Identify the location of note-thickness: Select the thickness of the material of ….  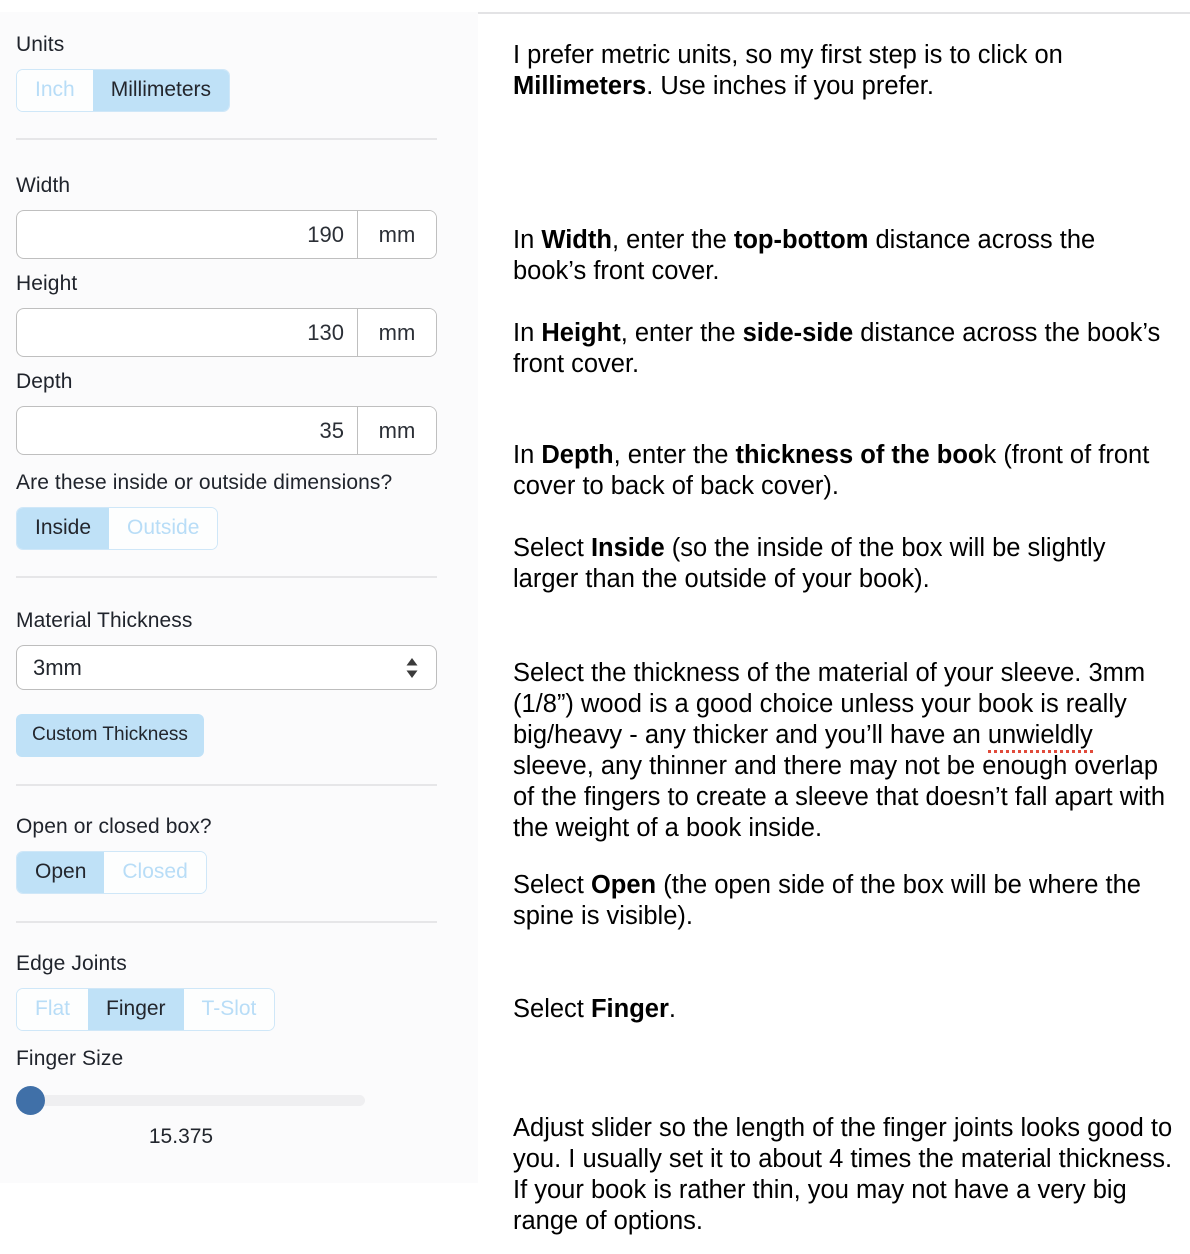
(843, 751).